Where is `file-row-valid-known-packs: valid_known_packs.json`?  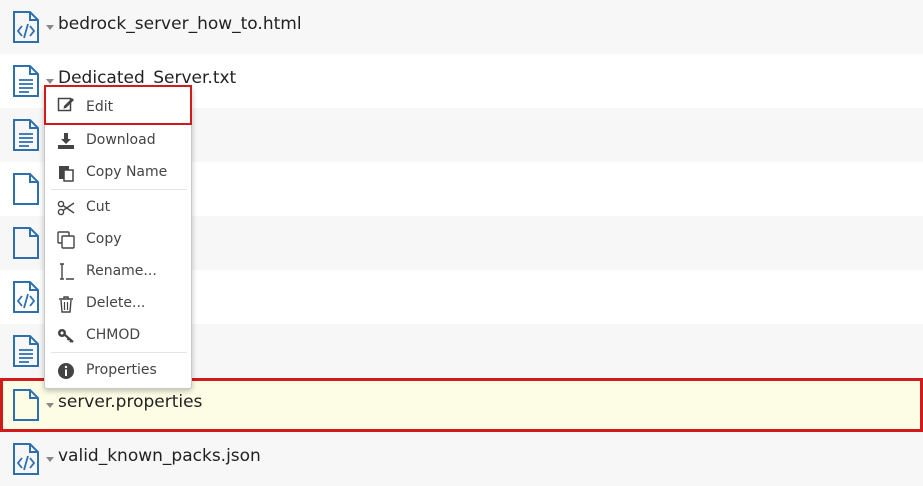
file-row-valid-known-packs: valid_known_packs.json is located at coordinates (461, 459).